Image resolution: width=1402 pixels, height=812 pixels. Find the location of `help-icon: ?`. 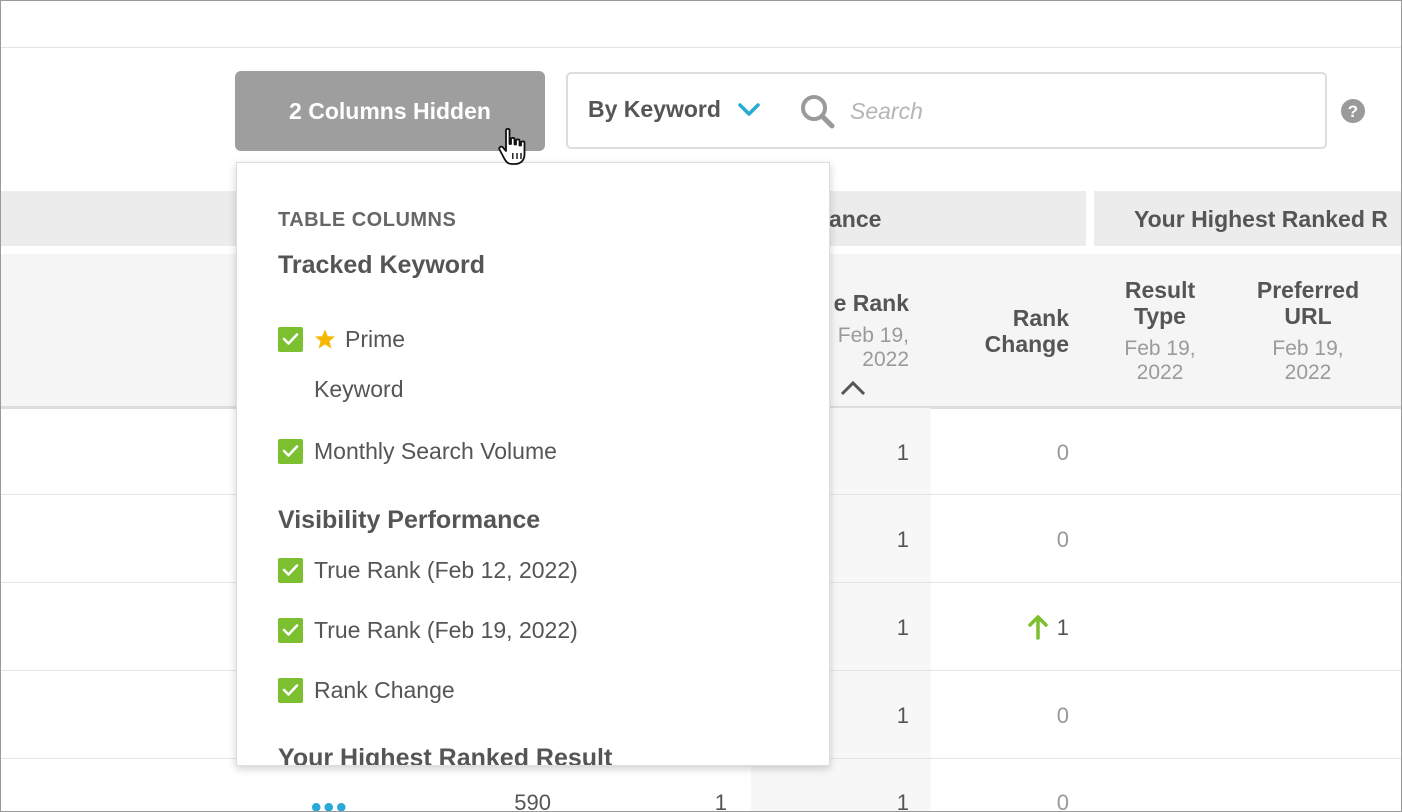

help-icon: ? is located at coordinates (1353, 111).